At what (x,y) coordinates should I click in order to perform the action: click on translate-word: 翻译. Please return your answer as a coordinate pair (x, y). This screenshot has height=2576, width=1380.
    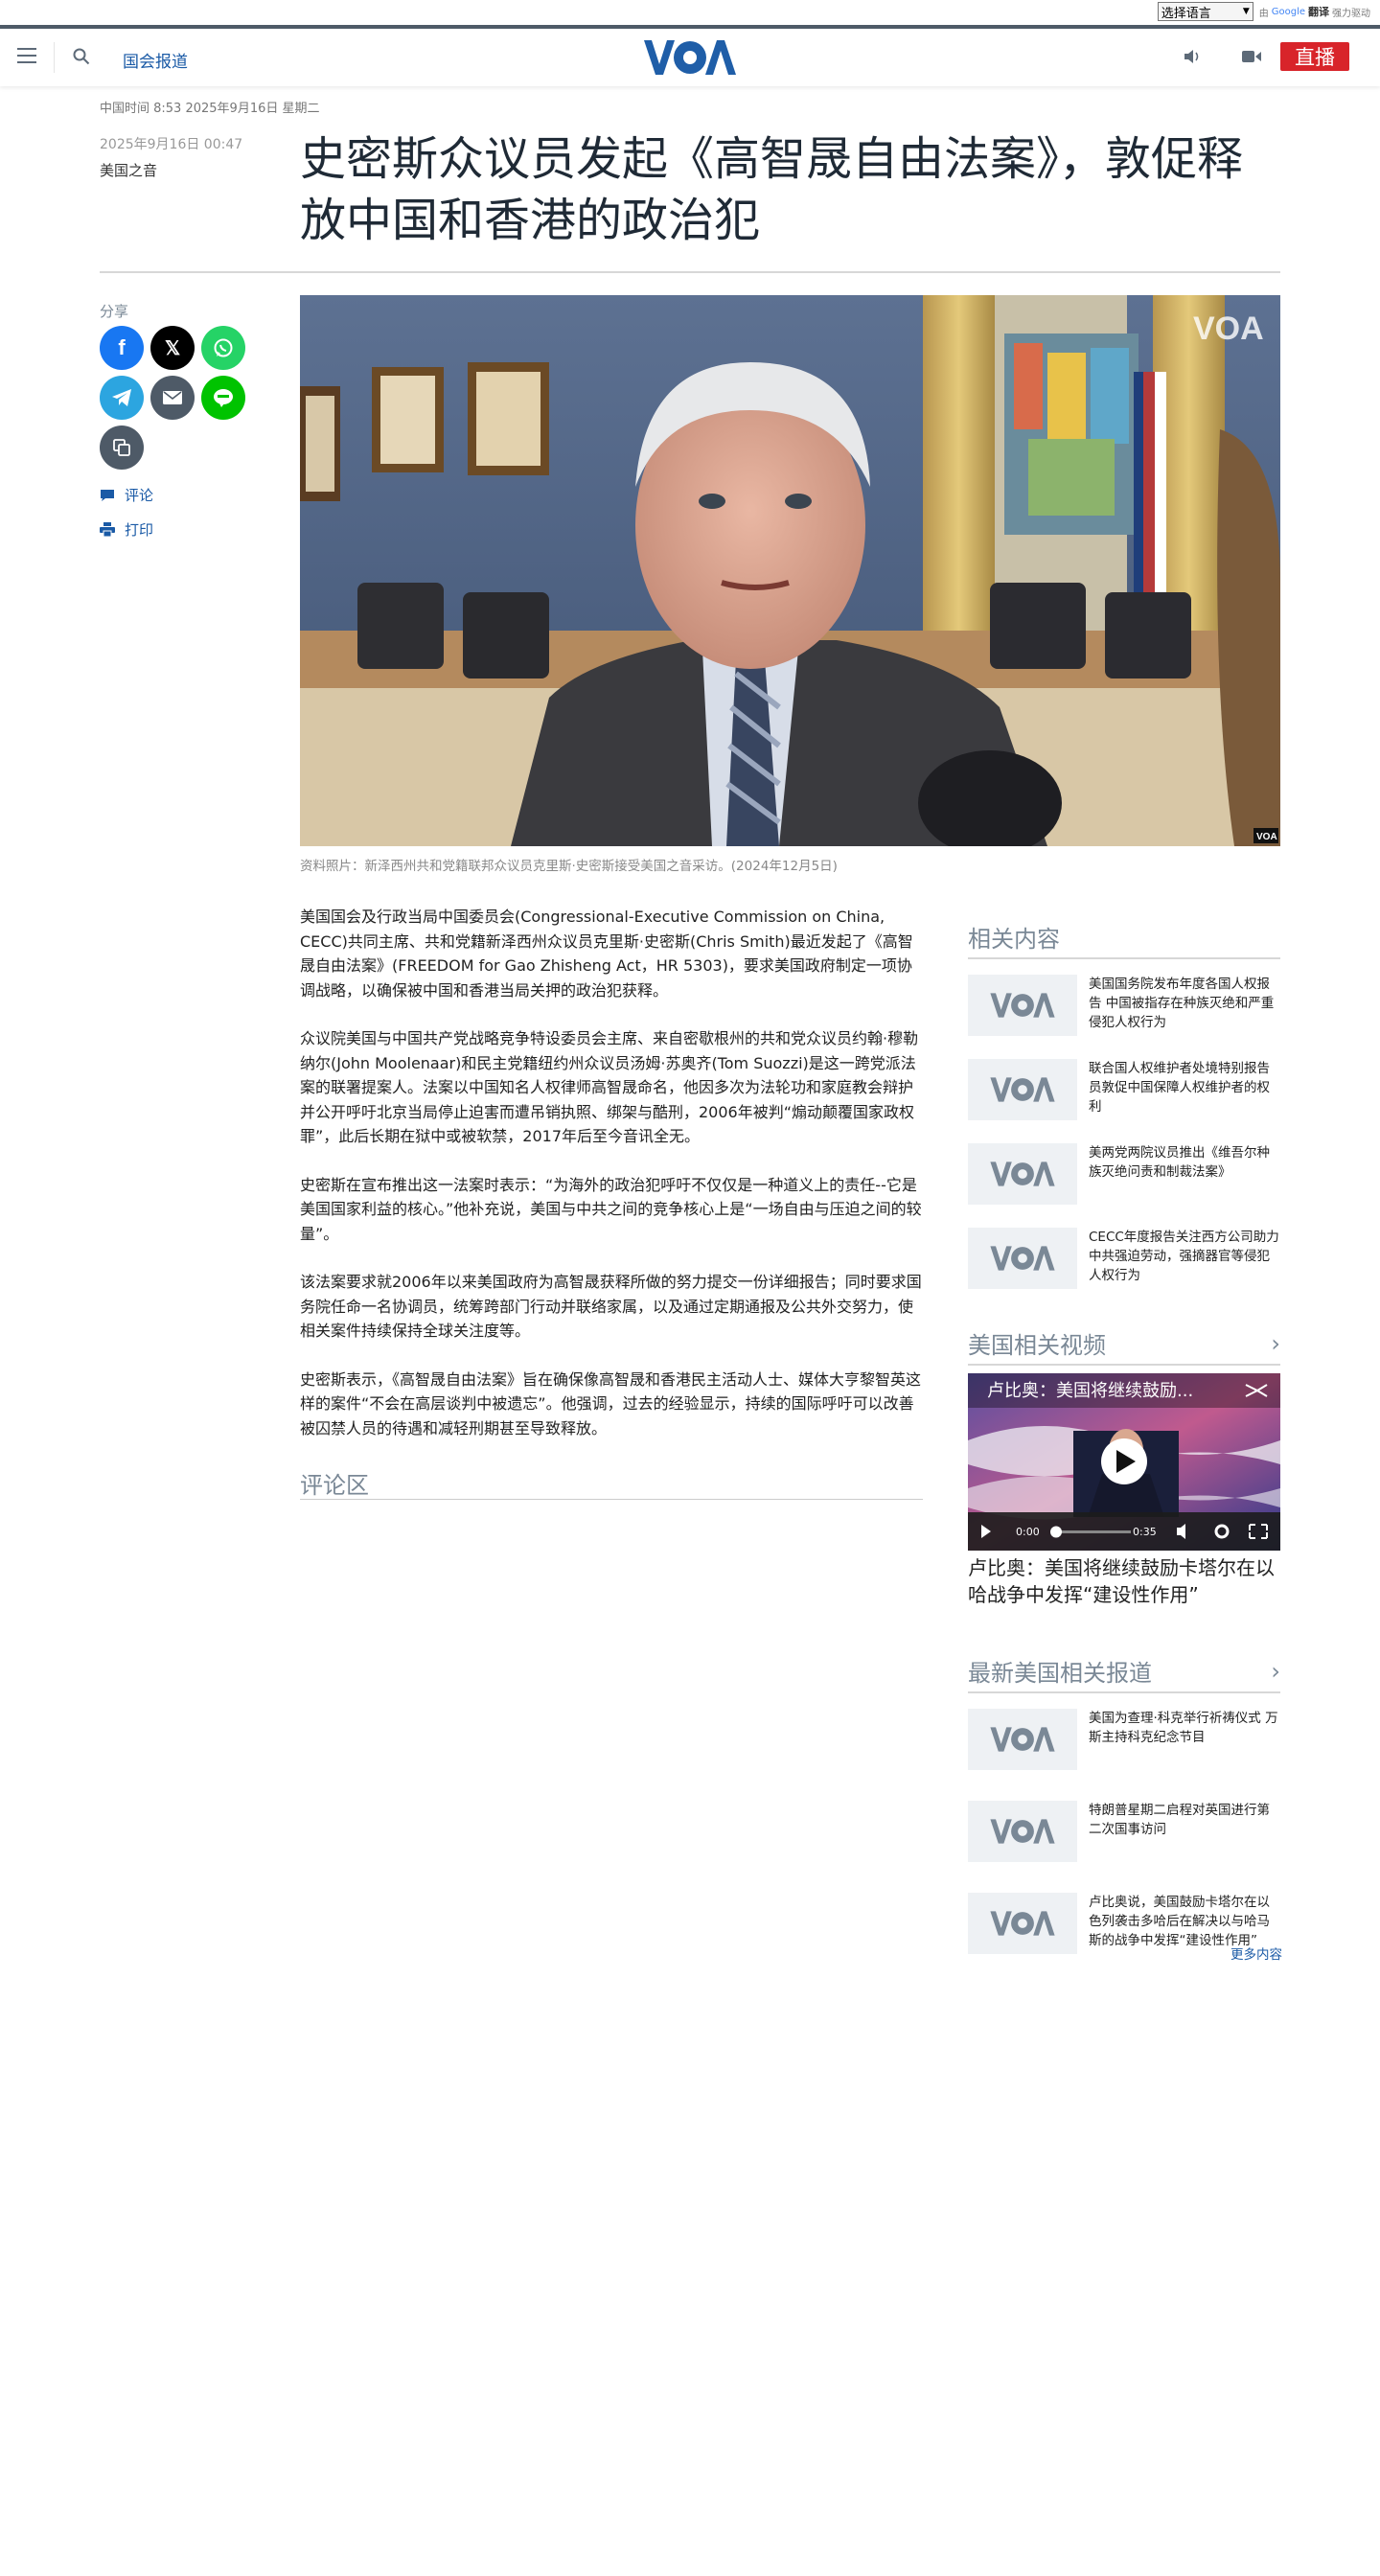
    Looking at the image, I should click on (1318, 12).